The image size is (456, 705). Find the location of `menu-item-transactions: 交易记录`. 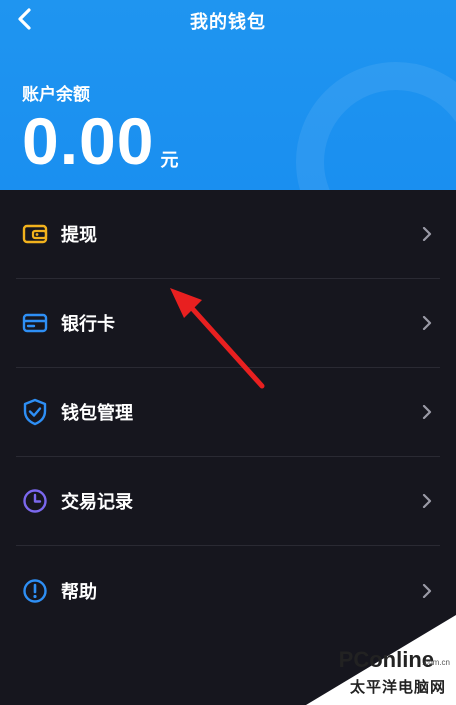

menu-item-transactions: 交易记录 is located at coordinates (228, 501).